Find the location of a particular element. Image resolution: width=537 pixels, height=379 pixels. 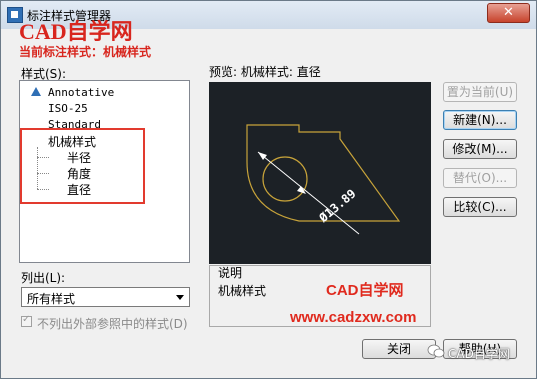

exclude-xref-checkbox is located at coordinates (26, 320).